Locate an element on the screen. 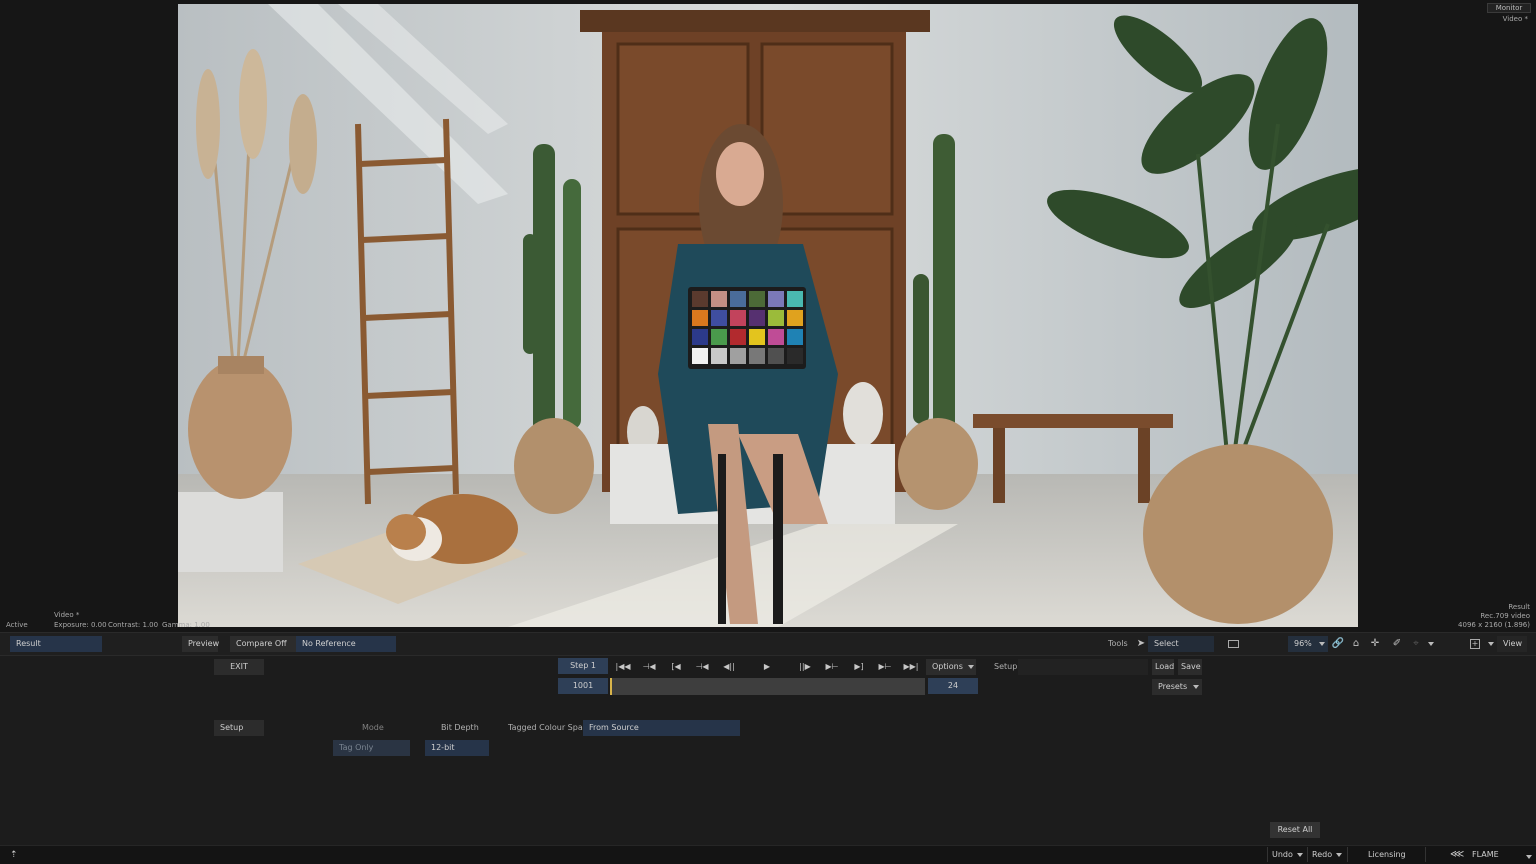 The height and width of the screenshot is (864, 1536). select-tool: Select is located at coordinates (1181, 644).